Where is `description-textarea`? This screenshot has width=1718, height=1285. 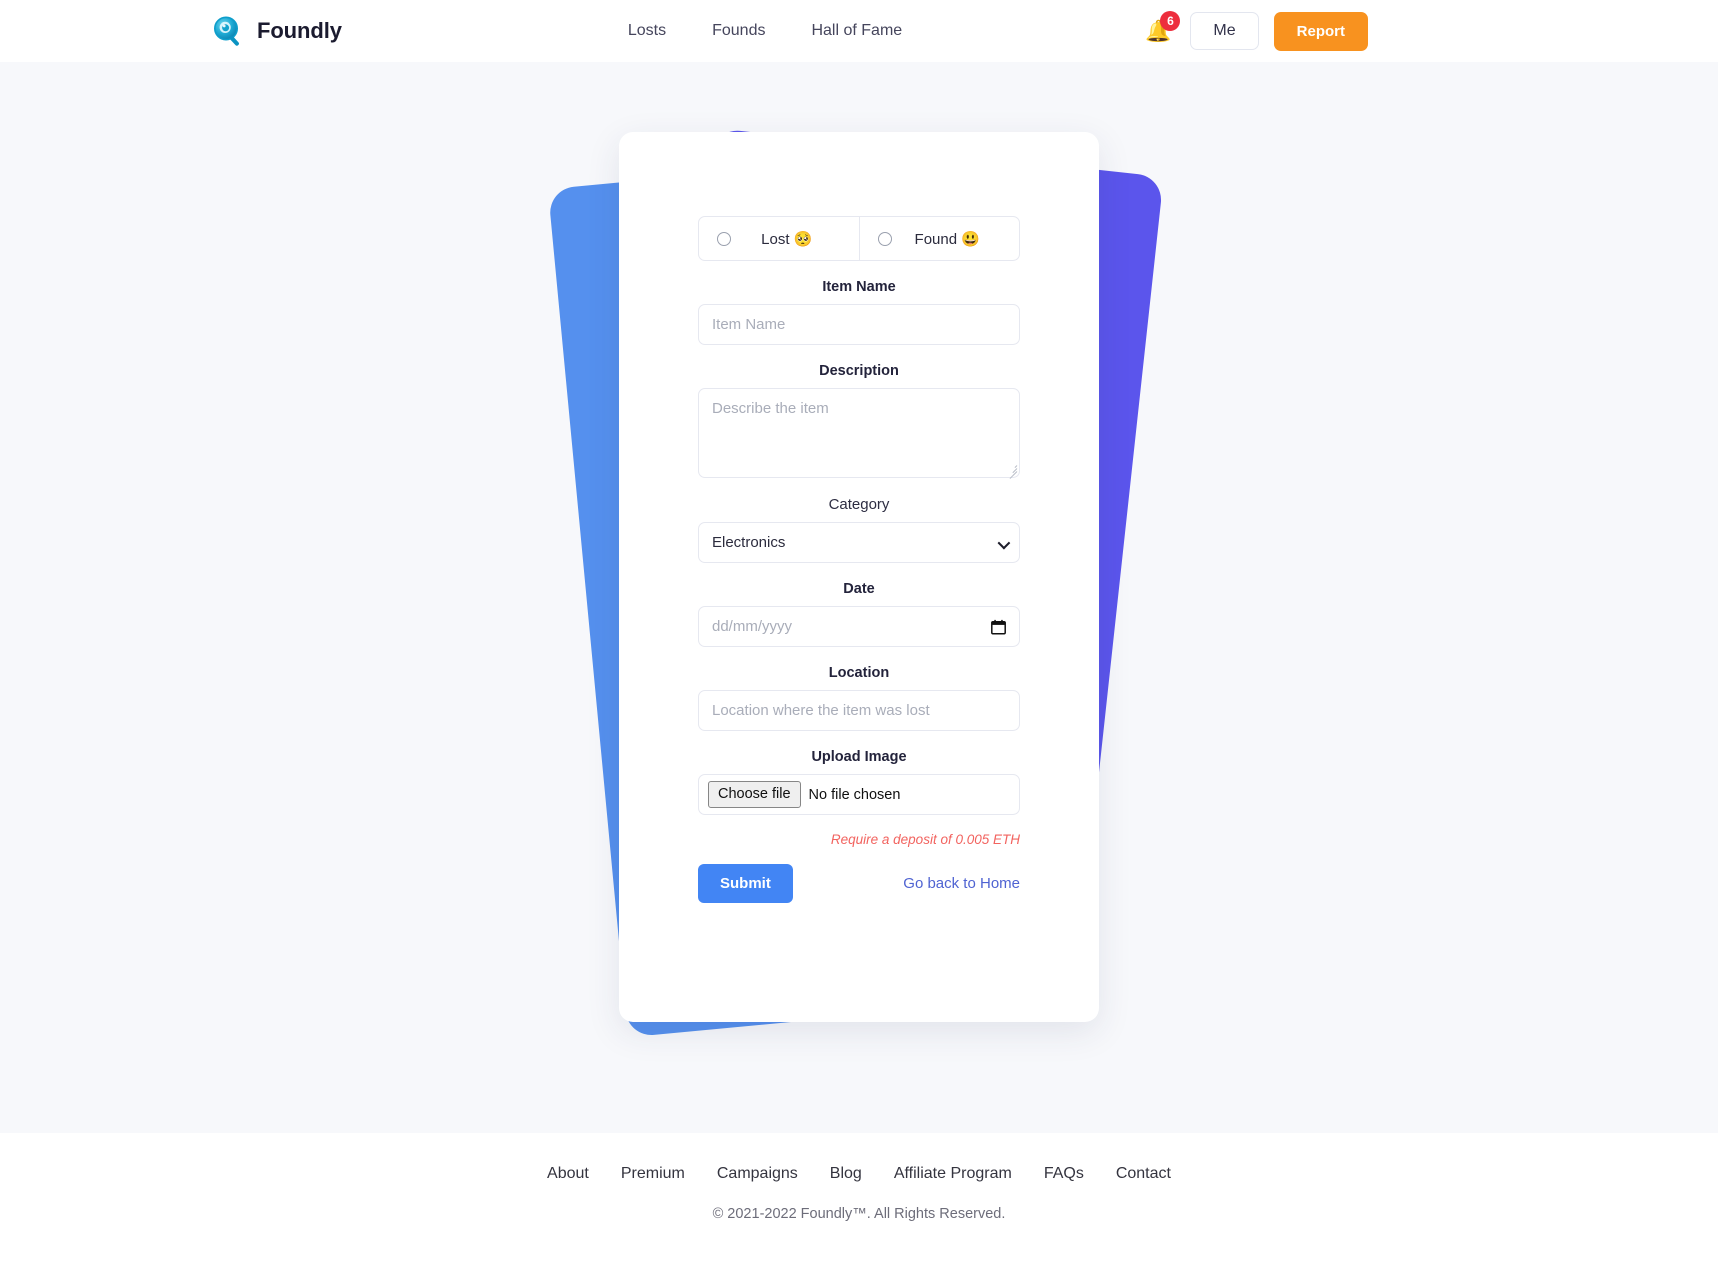 description-textarea is located at coordinates (859, 433).